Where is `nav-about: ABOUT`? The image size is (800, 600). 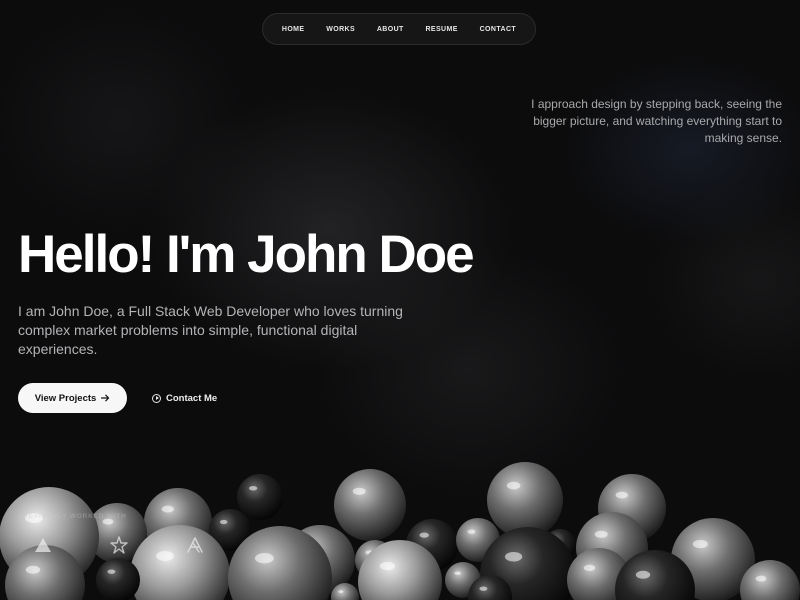
nav-about: ABOUT is located at coordinates (390, 29).